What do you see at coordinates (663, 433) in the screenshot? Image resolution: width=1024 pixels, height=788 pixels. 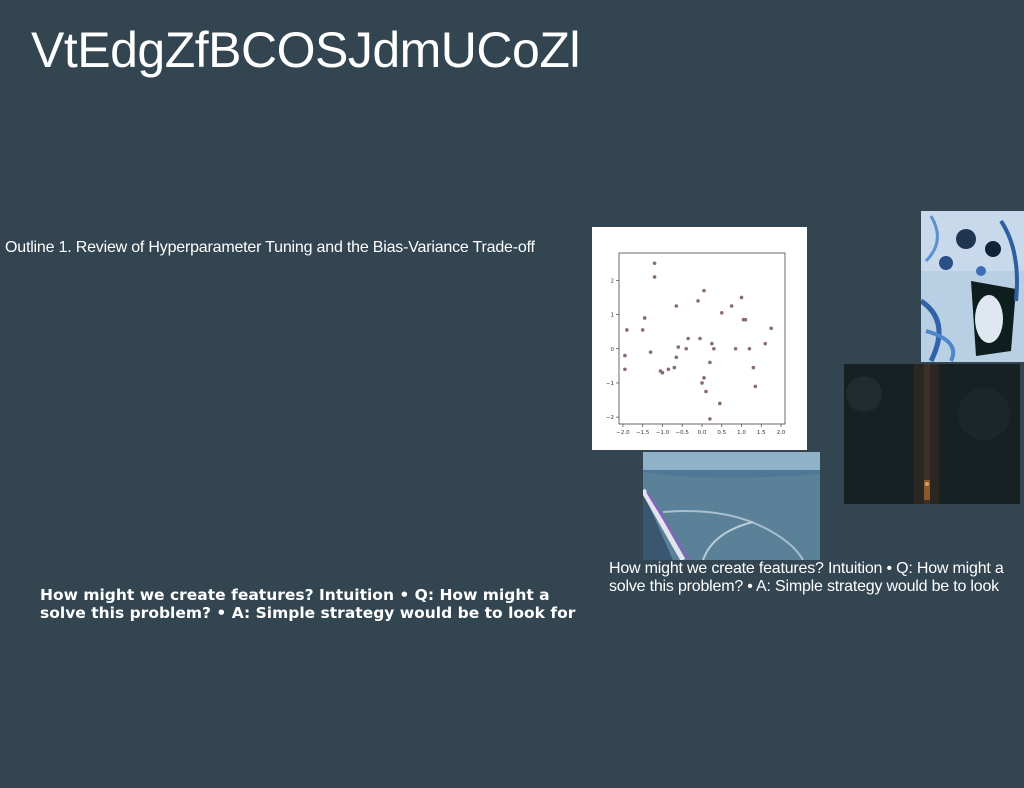 I see `x-tick-label: −1.0` at bounding box center [663, 433].